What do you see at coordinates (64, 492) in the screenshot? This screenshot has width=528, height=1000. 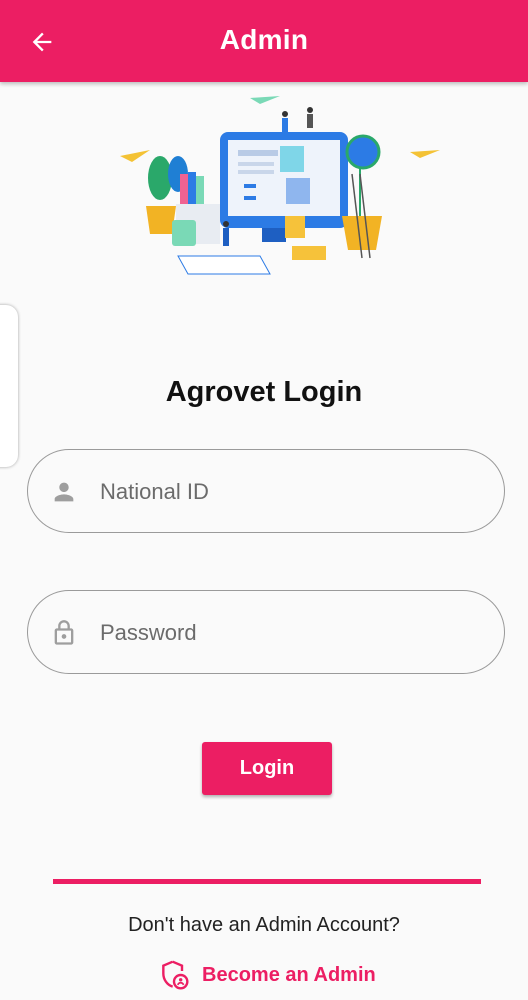 I see `person-icon` at bounding box center [64, 492].